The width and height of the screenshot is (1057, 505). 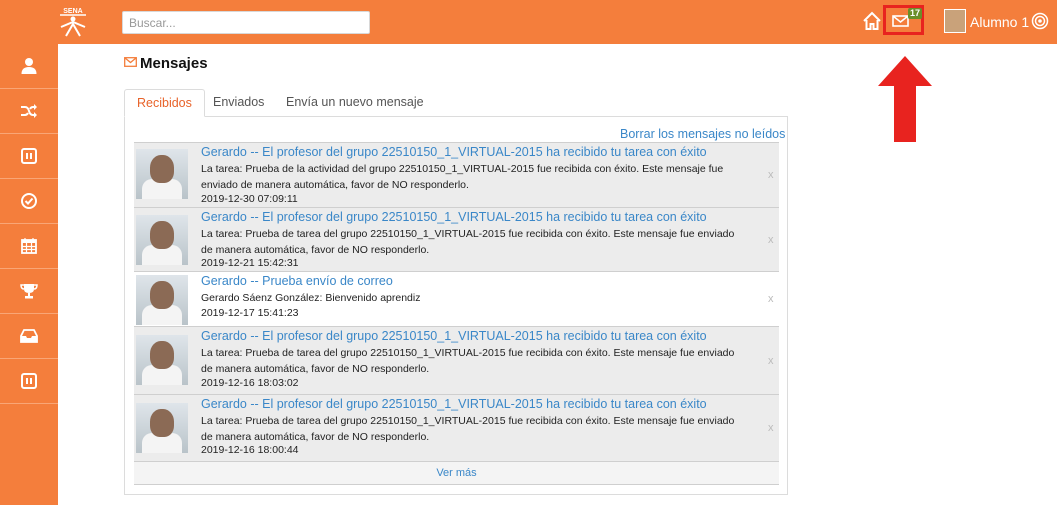 I want to click on messages-button: 17, so click(x=903, y=20).